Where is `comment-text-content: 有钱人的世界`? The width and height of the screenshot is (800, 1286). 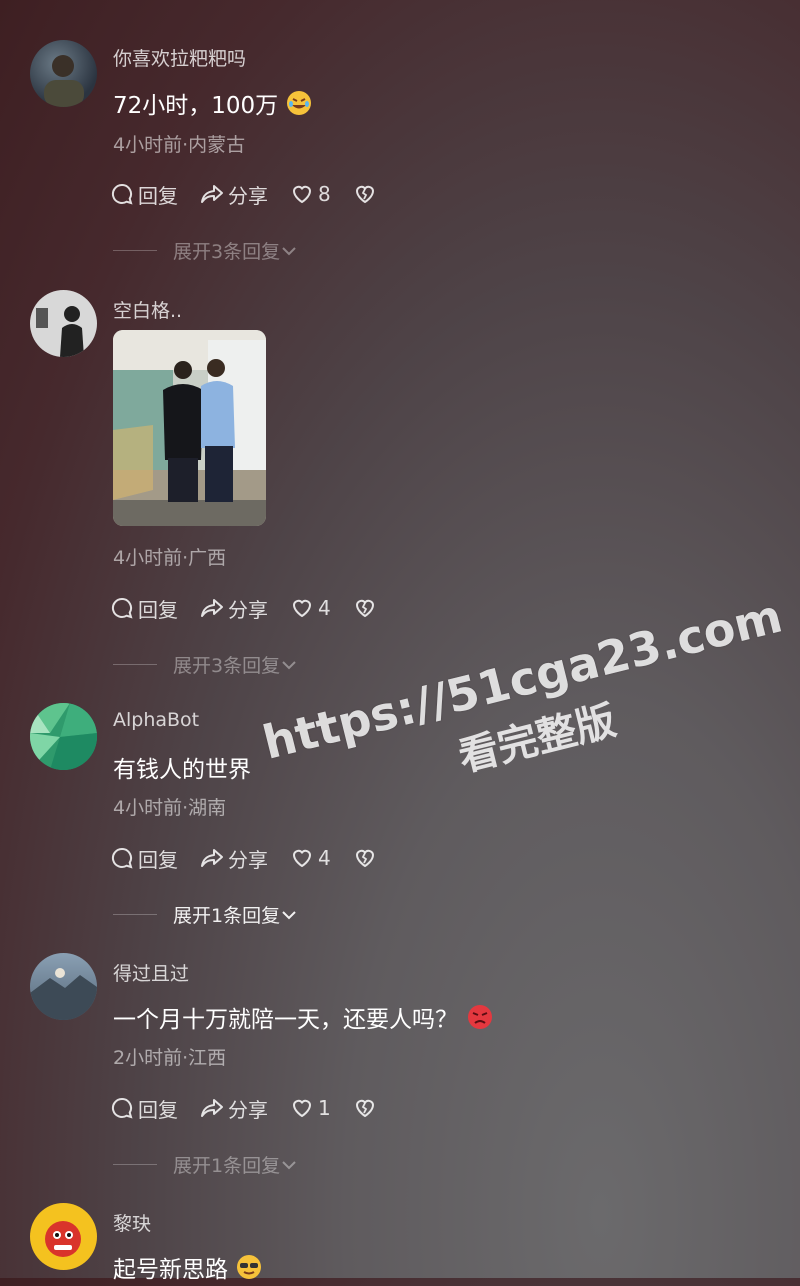 comment-text-content: 有钱人的世界 is located at coordinates (182, 770).